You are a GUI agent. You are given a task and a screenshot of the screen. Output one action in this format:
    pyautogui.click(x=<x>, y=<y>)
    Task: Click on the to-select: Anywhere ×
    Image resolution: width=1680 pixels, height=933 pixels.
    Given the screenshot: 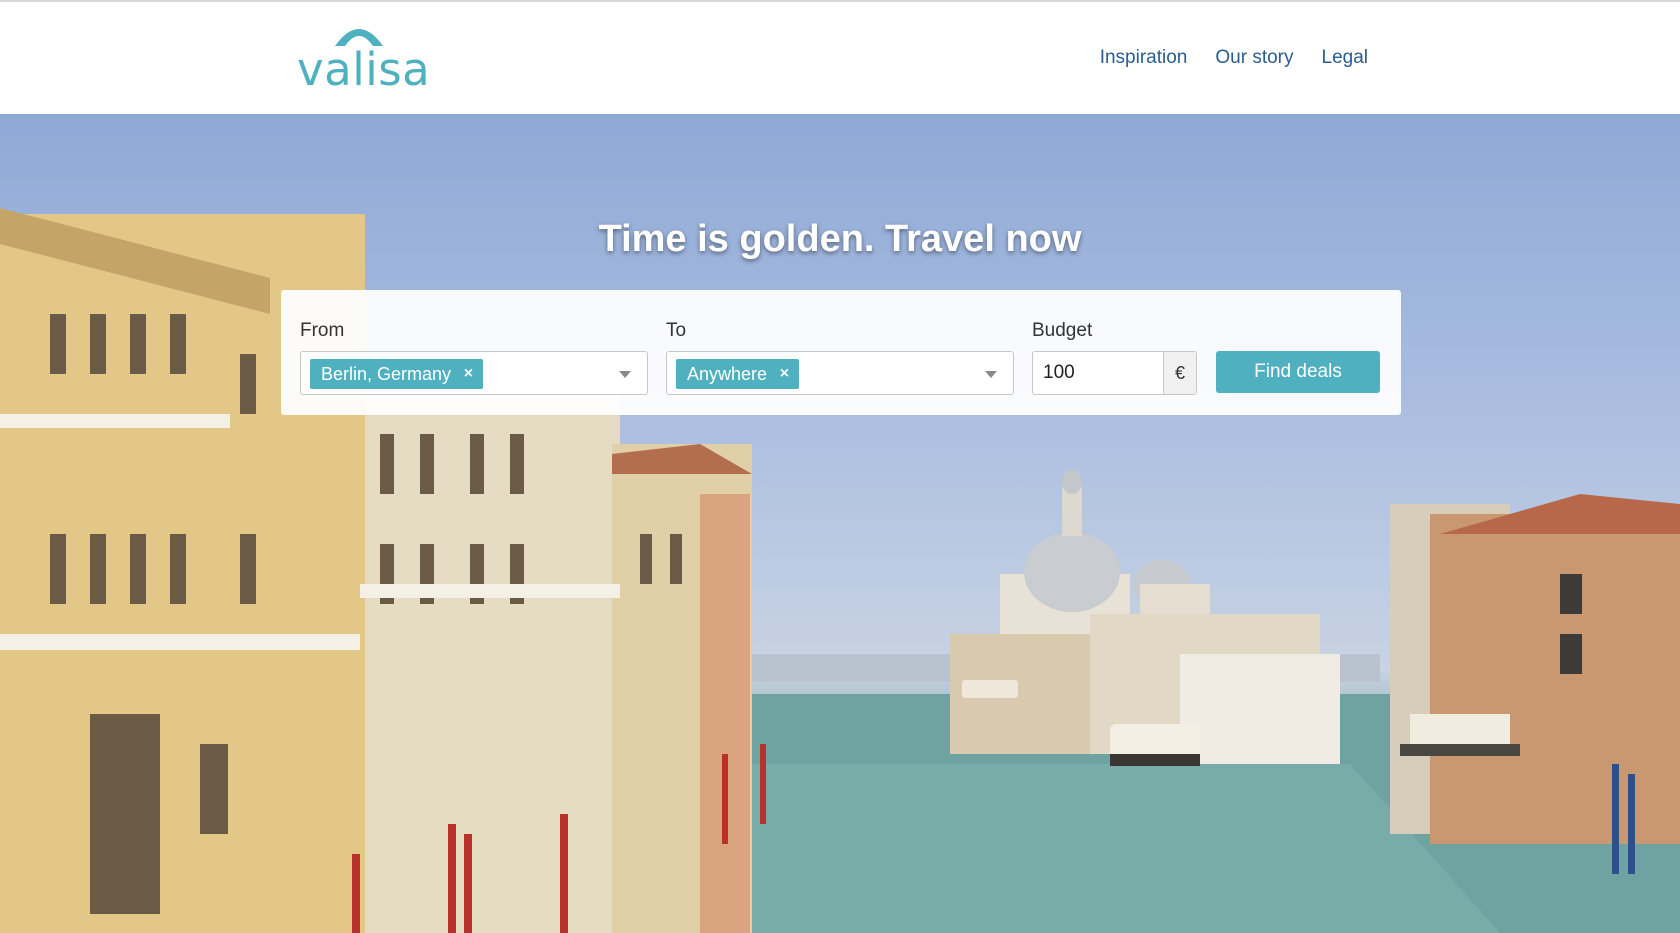 What is the action you would take?
    pyautogui.click(x=840, y=373)
    